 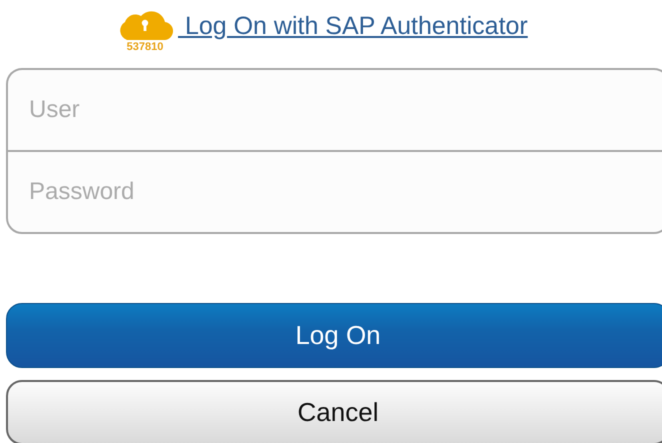 I want to click on log-on-button: Log On, so click(x=334, y=335).